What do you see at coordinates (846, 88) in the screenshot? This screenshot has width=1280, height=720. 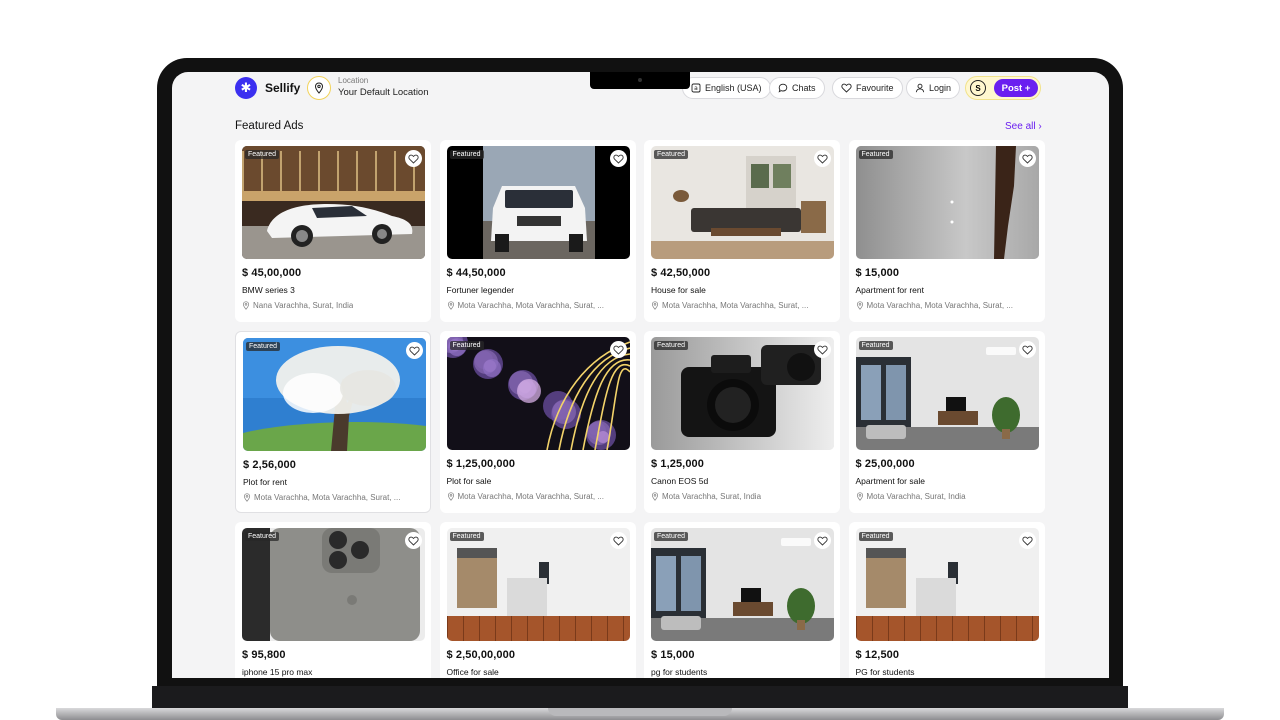 I see `heart-icon` at bounding box center [846, 88].